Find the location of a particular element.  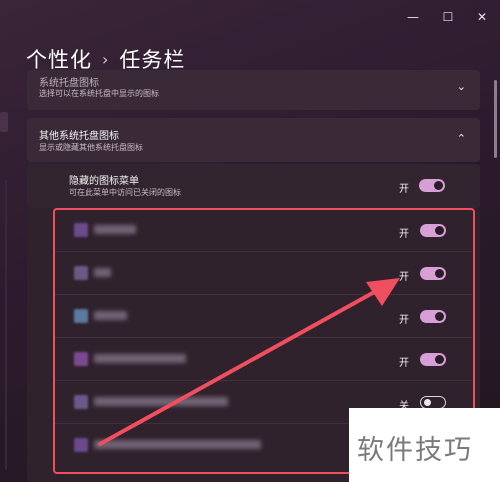

watermark-text: 软件技巧 is located at coordinates (415, 450).